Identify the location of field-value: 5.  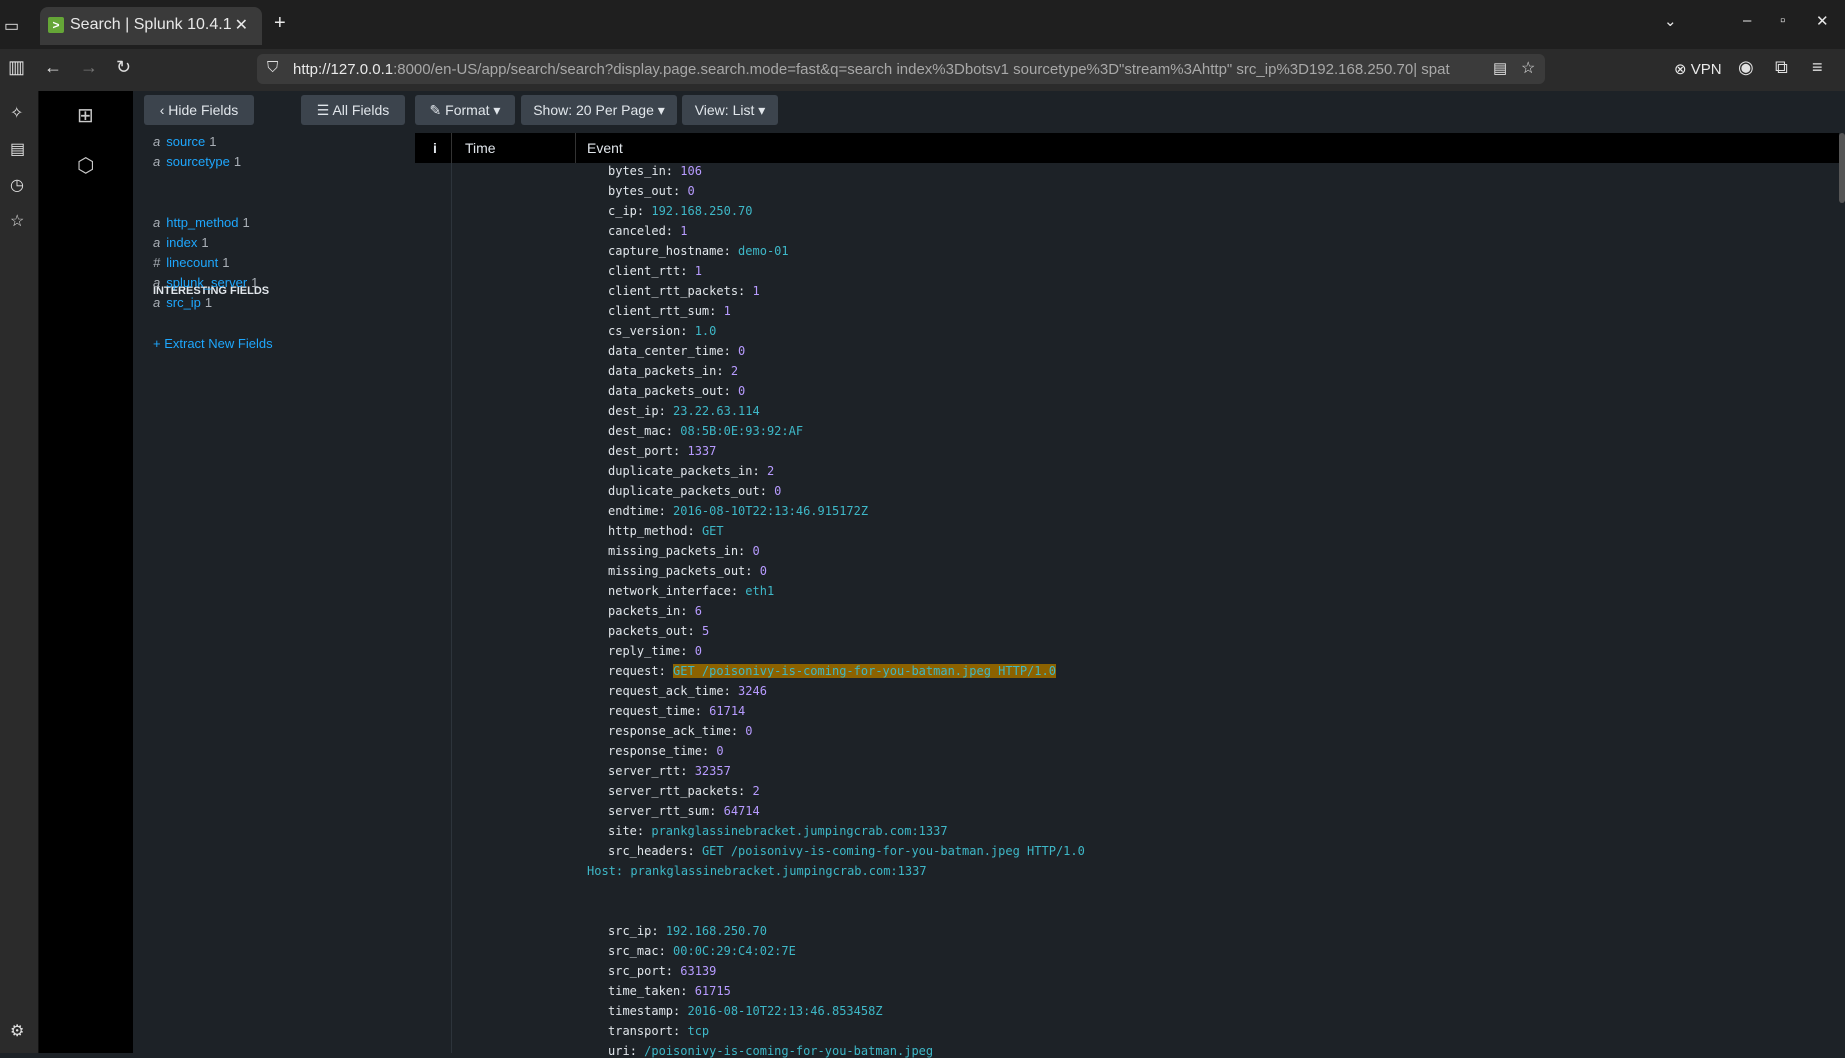
(705, 631).